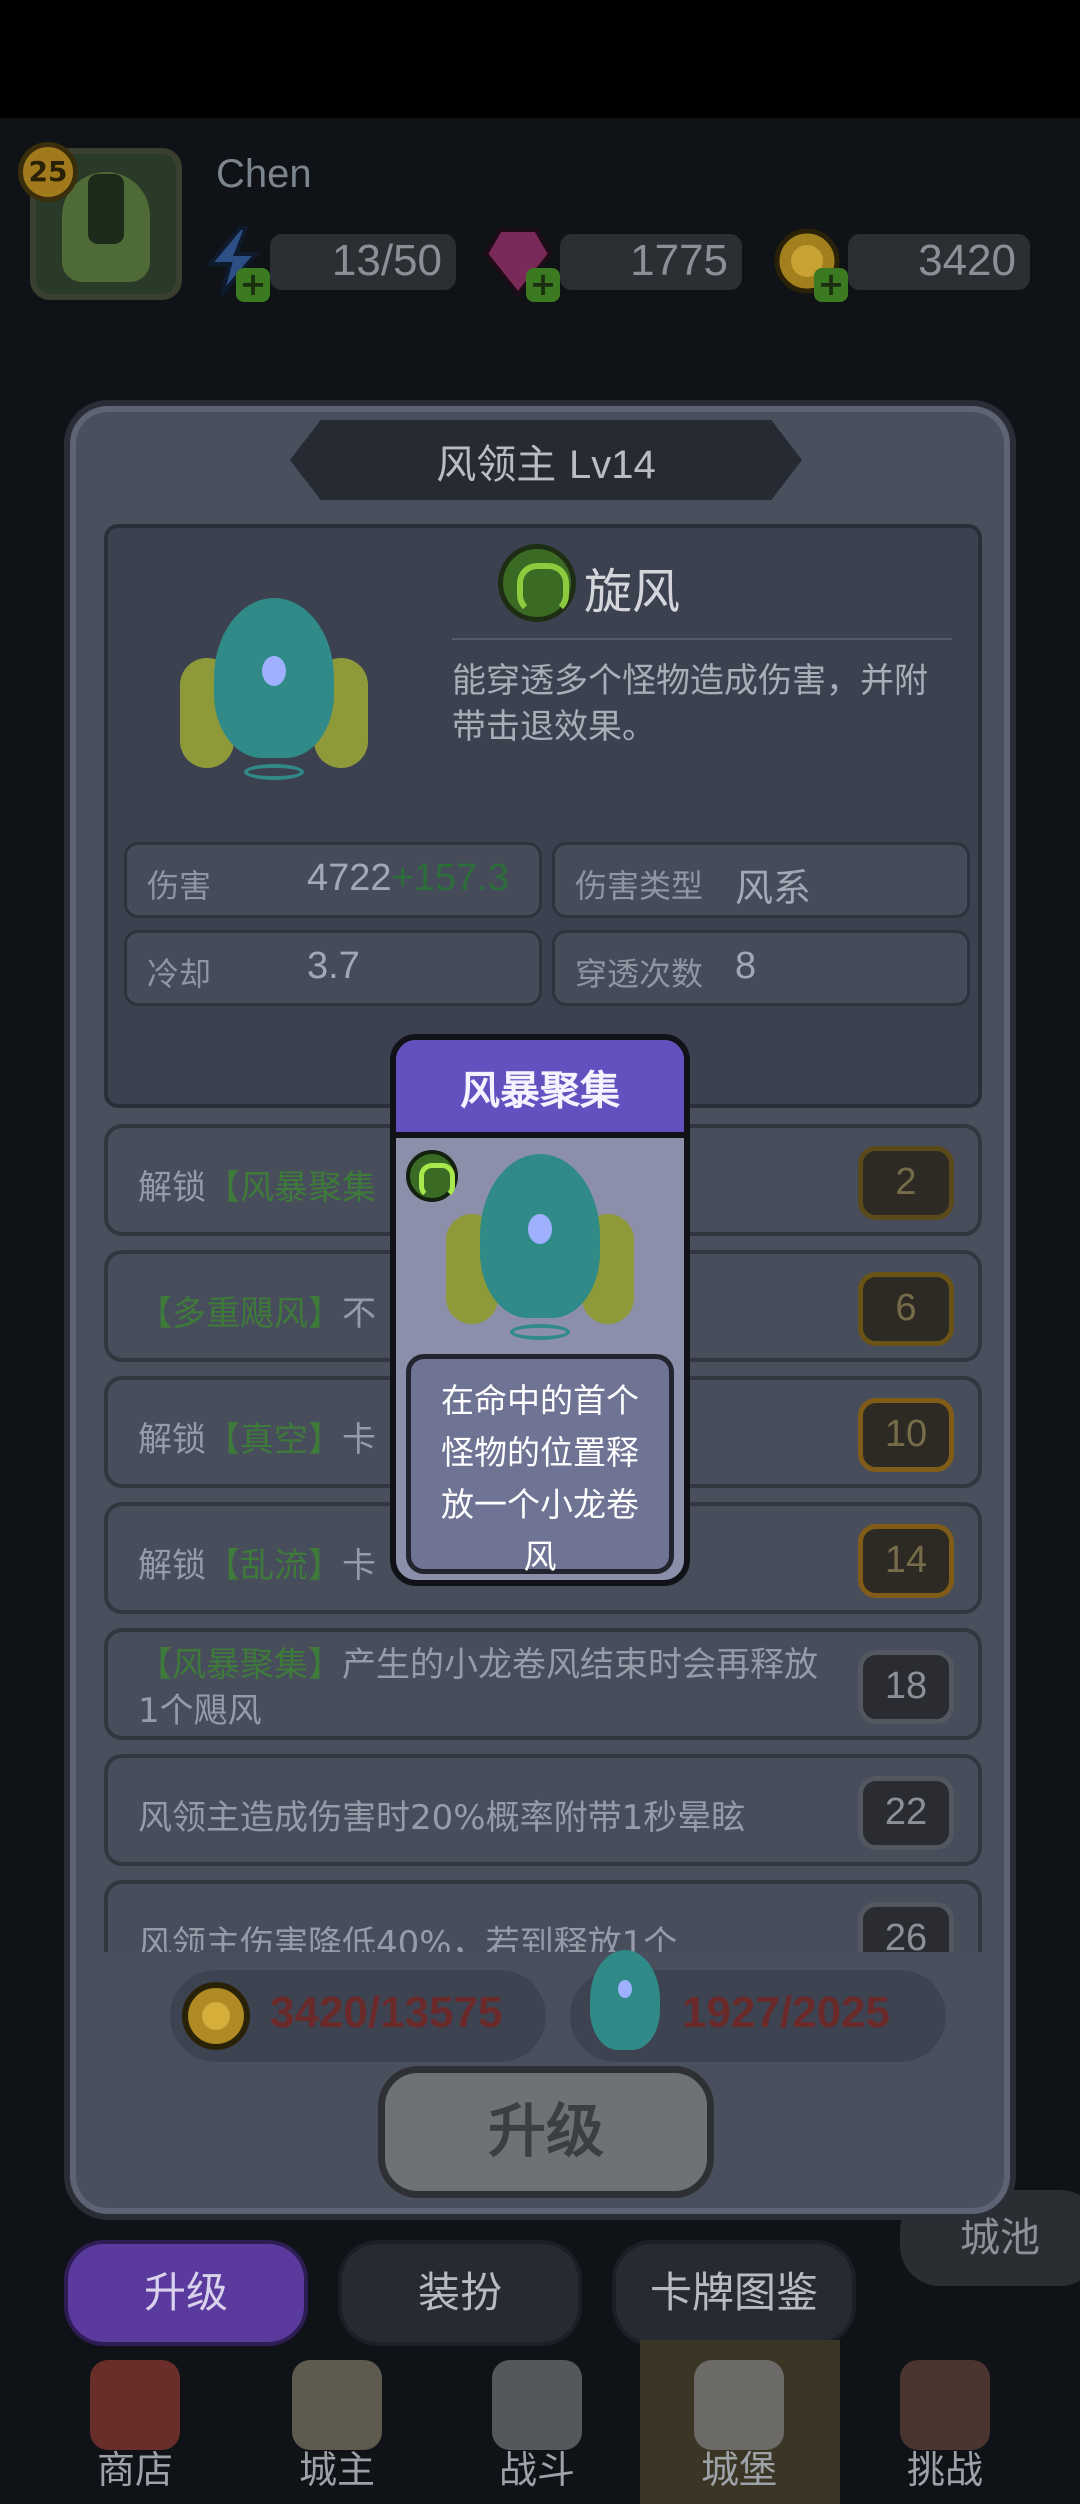 Image resolution: width=1080 pixels, height=2504 pixels. I want to click on gem-plus-button: +, so click(543, 285).